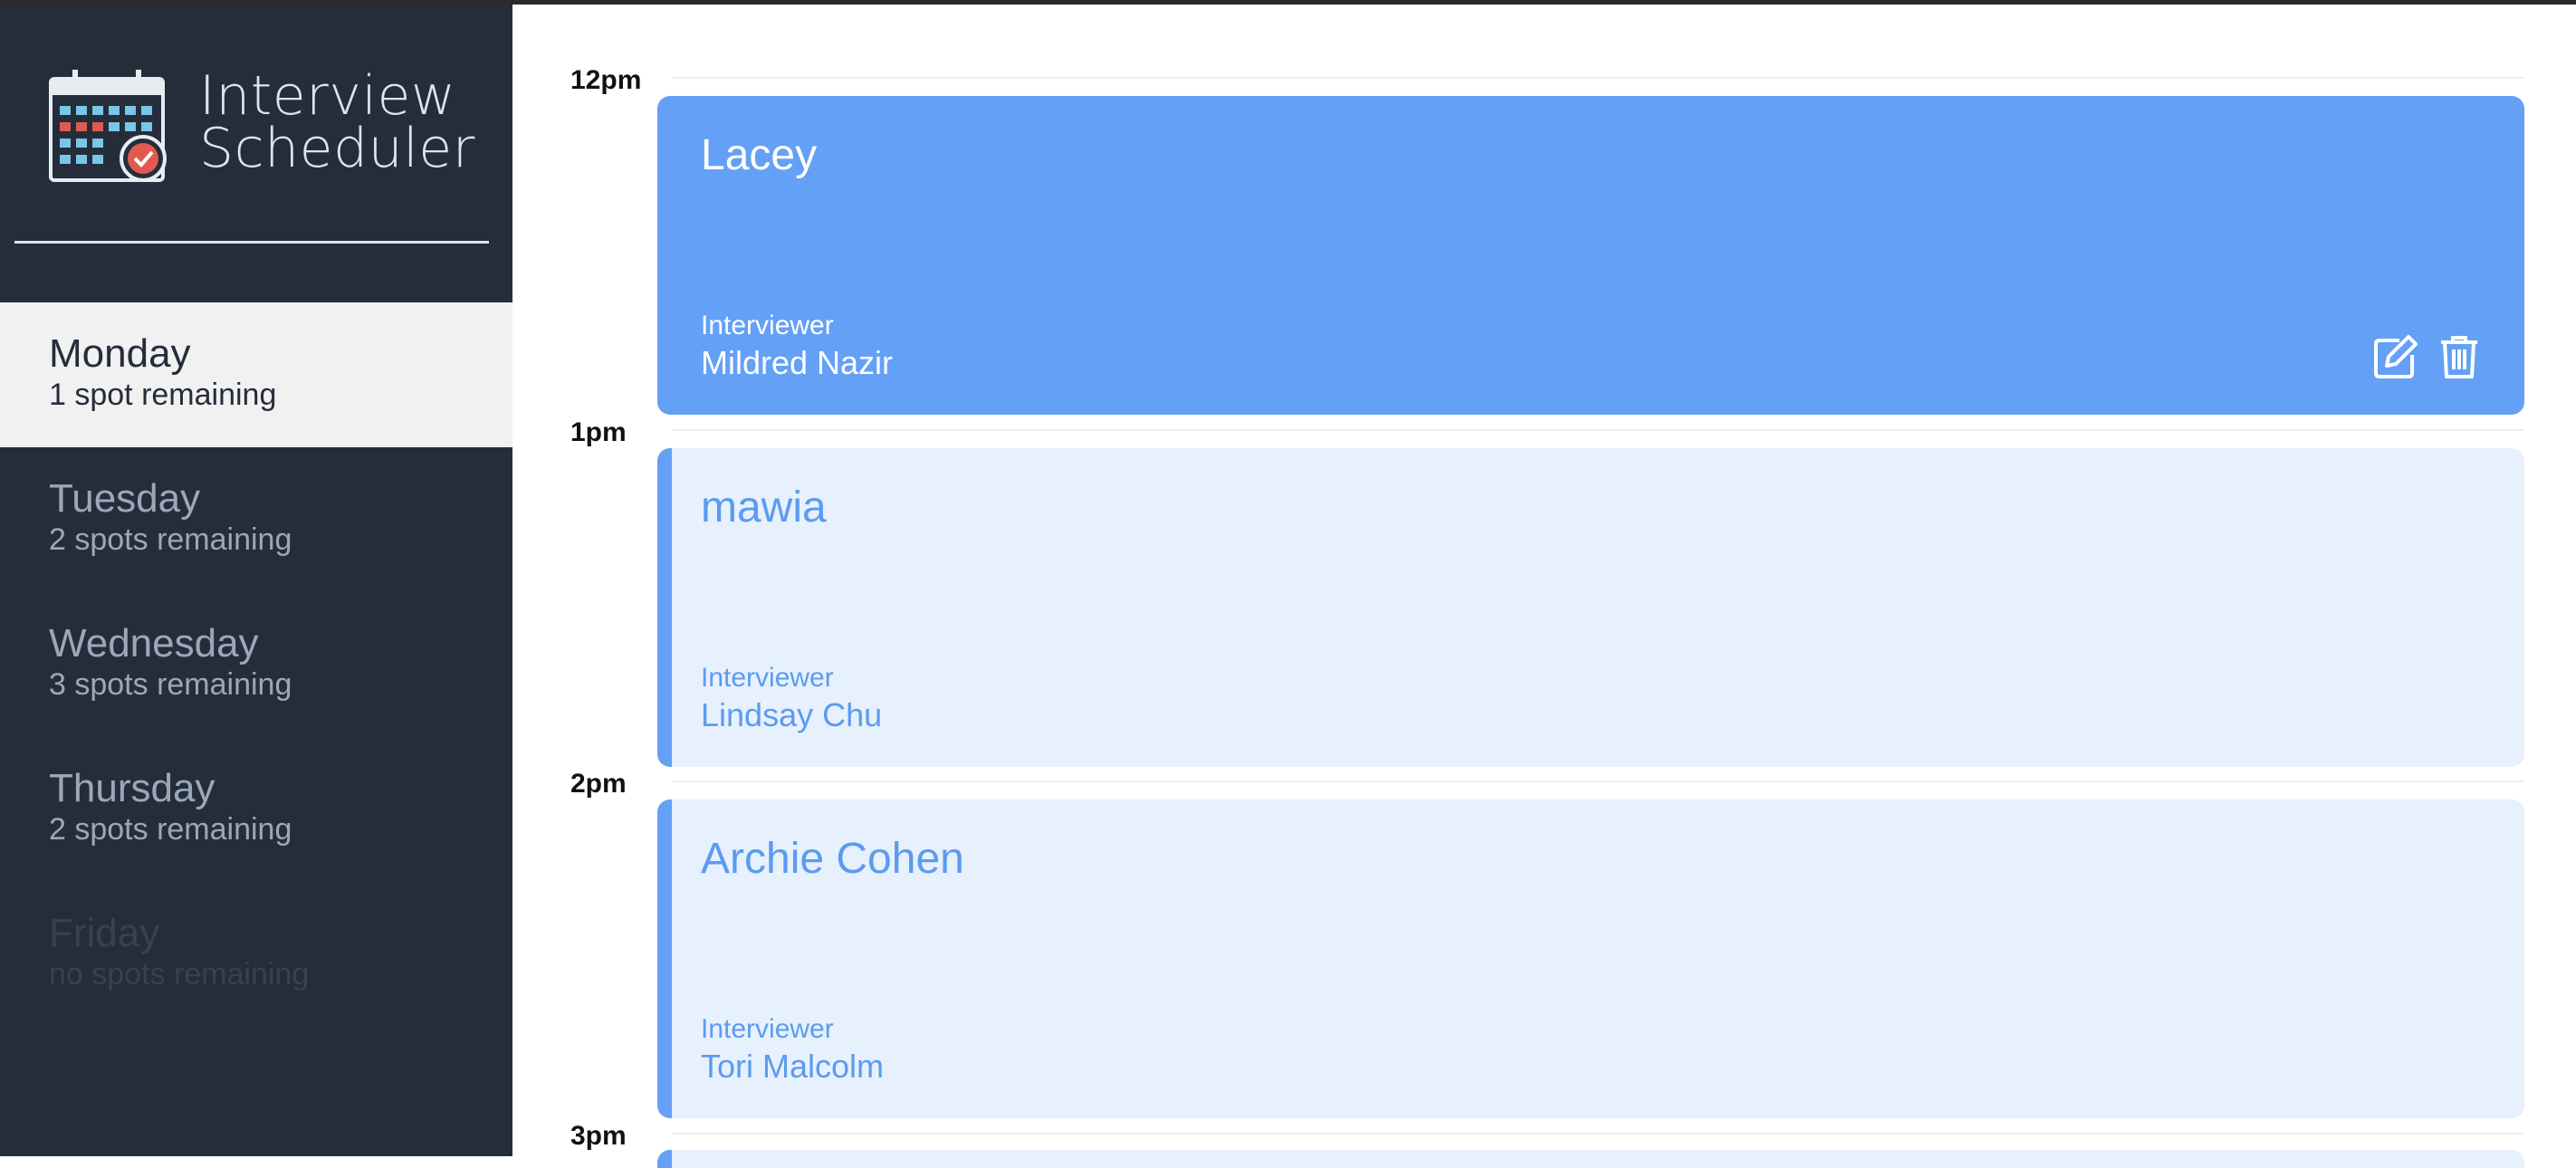 This screenshot has width=2576, height=1168. Describe the element at coordinates (256, 954) in the screenshot. I see `day-item-friday: Friday no spots remaining` at that location.